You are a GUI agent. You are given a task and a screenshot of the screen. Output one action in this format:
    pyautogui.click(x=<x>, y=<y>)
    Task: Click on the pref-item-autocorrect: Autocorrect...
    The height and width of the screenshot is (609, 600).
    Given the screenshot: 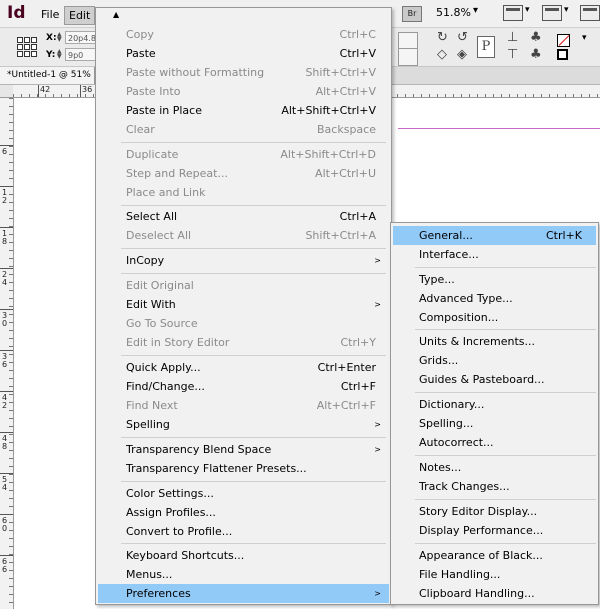 What is the action you would take?
    pyautogui.click(x=494, y=442)
    